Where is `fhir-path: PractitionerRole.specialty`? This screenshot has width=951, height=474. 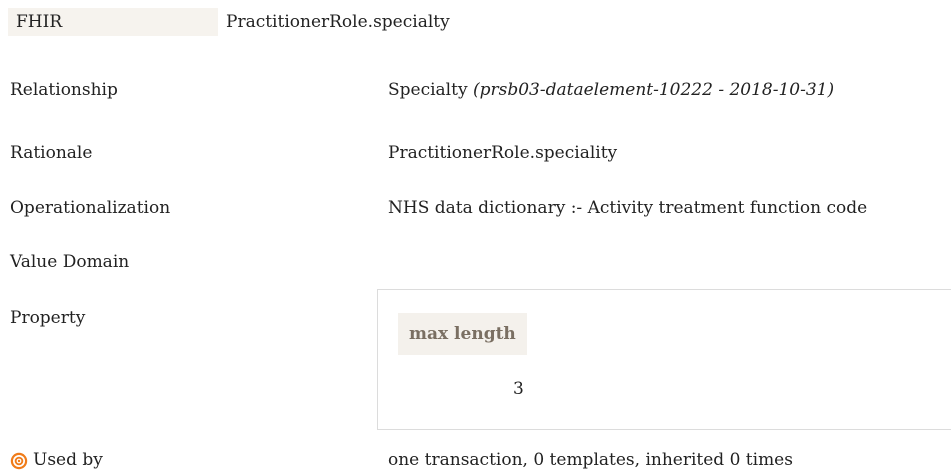 fhir-path: PractitionerRole.specialty is located at coordinates (338, 22).